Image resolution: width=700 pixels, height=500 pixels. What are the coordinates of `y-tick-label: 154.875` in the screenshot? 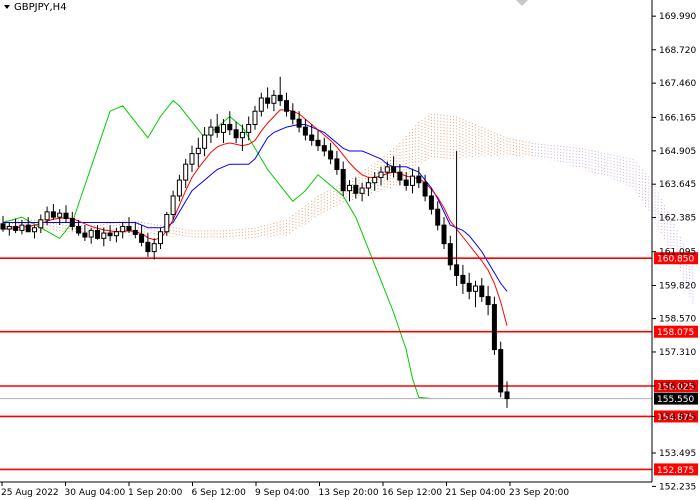 It's located at (677, 417).